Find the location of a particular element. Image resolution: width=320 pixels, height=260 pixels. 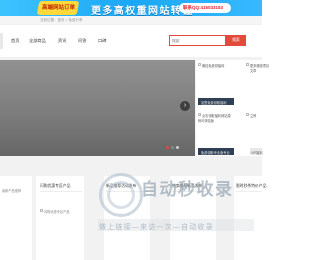

banner-contact-text: 联系QQ:415033153 is located at coordinates (203, 7).